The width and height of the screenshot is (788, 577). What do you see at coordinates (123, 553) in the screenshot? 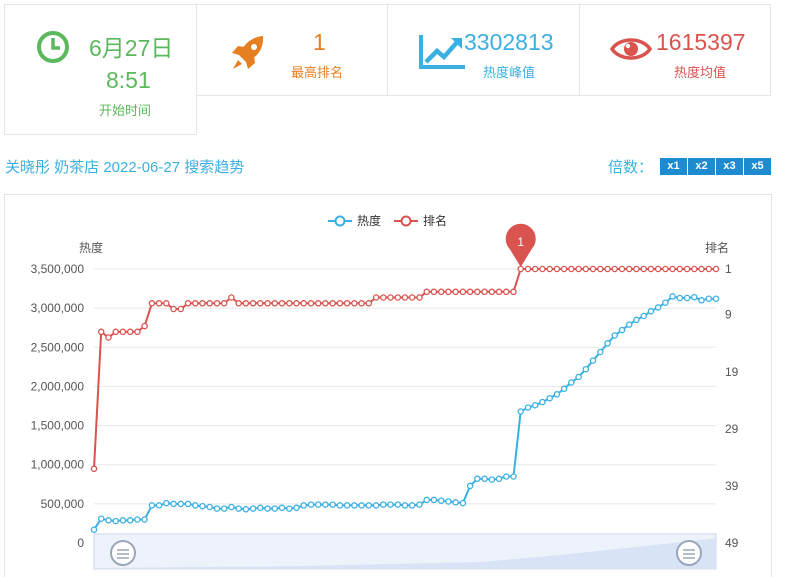
I see `zoom-left-handle` at bounding box center [123, 553].